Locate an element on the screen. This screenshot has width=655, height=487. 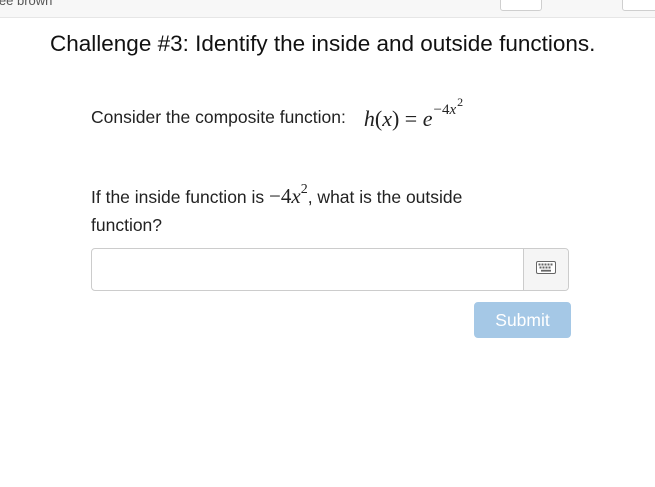
answer-field is located at coordinates (330, 269).